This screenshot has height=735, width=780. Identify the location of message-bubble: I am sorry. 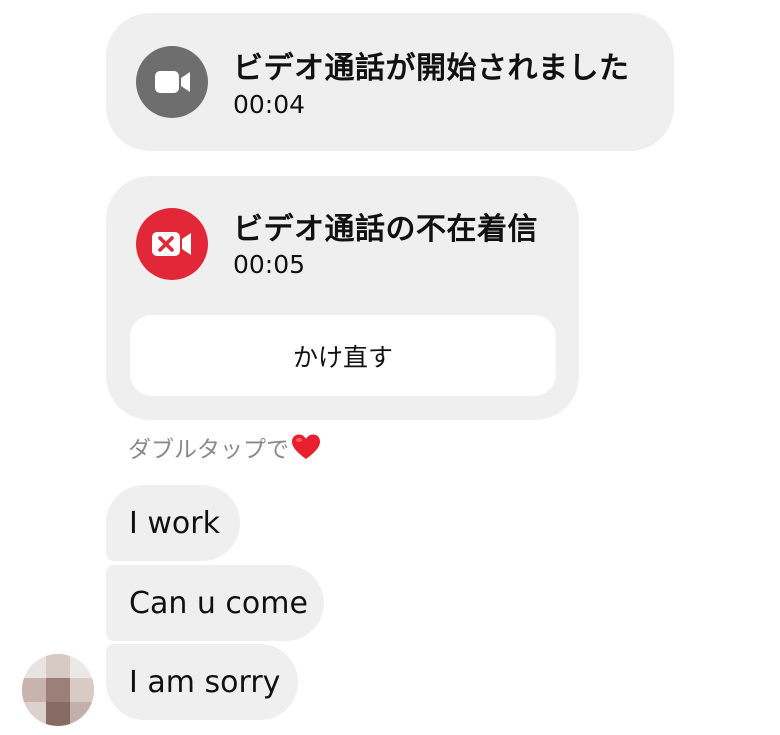
(202, 682).